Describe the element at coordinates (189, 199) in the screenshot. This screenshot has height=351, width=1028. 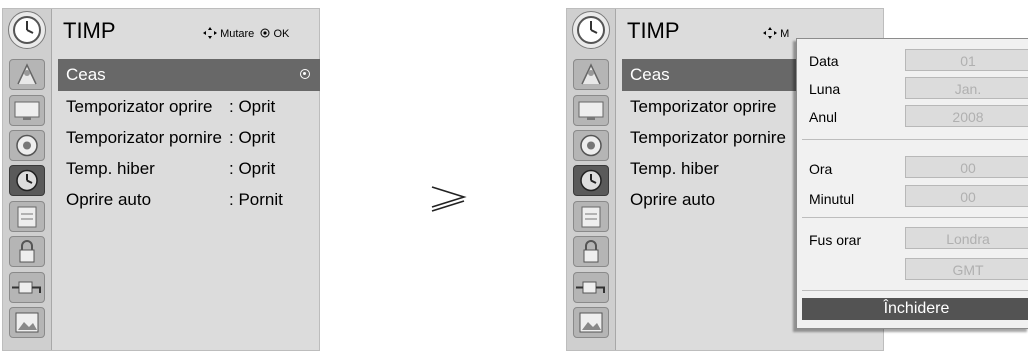
I see `menu-item-oprire-auto: Oprire auto : Pornit` at that location.